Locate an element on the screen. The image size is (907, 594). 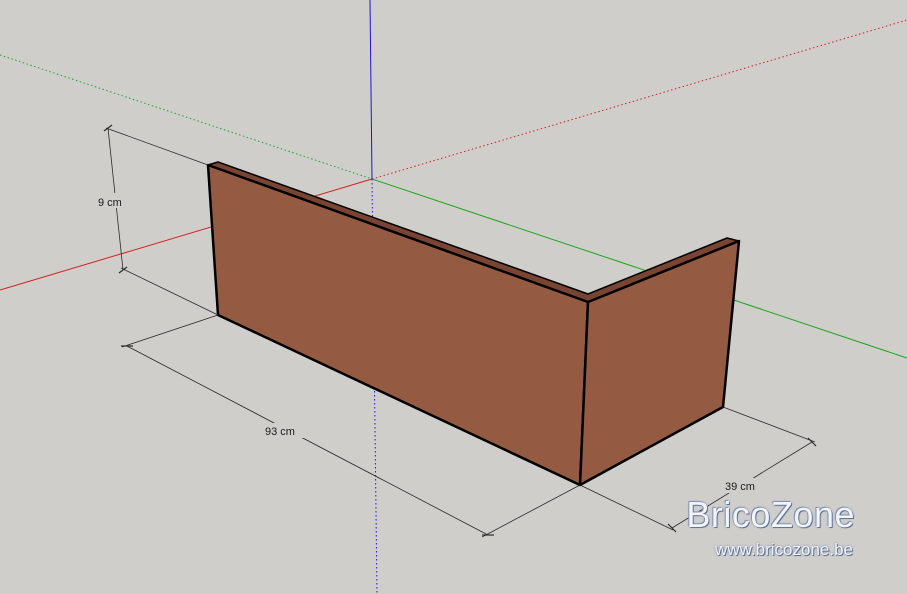
watermark-url: www.bricozone.be is located at coordinates (784, 549).